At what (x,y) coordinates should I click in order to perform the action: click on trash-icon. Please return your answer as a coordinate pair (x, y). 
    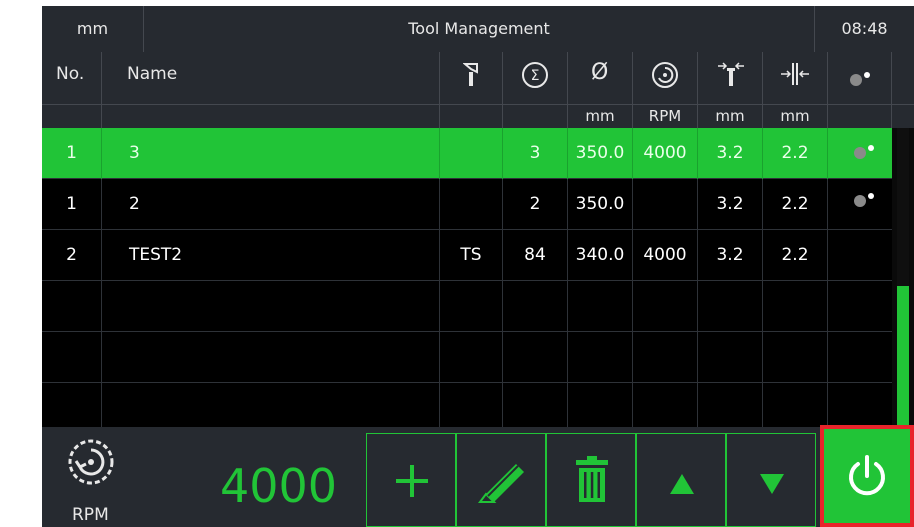
    Looking at the image, I should click on (592, 479).